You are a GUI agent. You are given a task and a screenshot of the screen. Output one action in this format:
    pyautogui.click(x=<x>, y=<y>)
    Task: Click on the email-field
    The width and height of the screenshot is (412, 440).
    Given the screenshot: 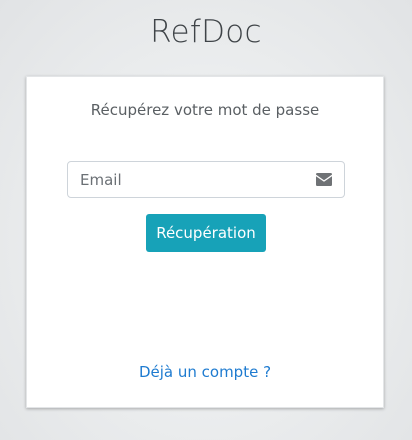 What is the action you would take?
    pyautogui.click(x=188, y=179)
    